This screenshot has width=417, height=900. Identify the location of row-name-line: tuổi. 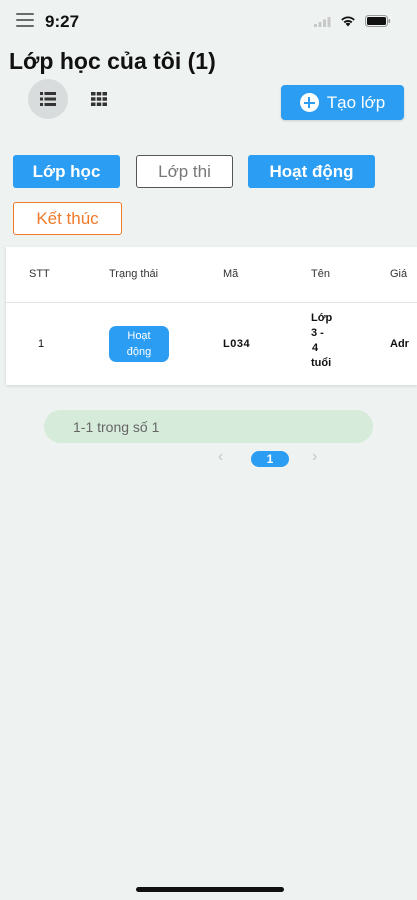
(321, 363).